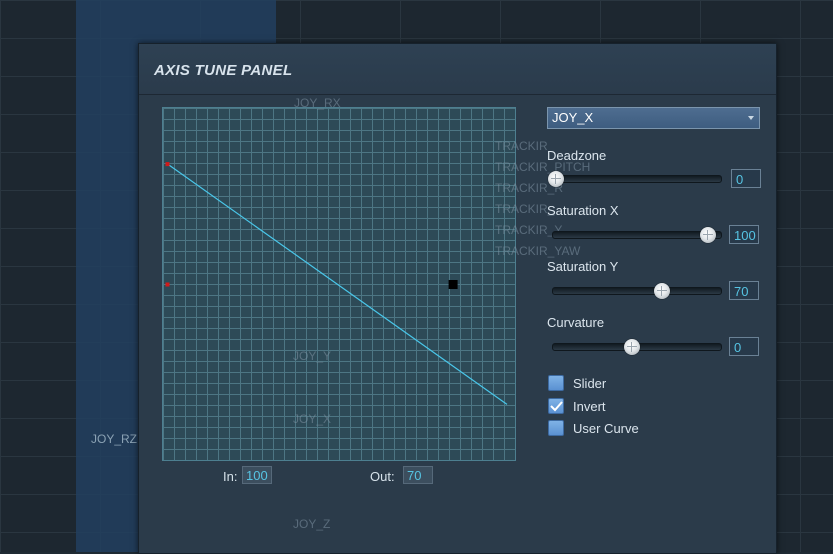 This screenshot has width=833, height=554. What do you see at coordinates (589, 406) in the screenshot?
I see `checkbox-label: Invert` at bounding box center [589, 406].